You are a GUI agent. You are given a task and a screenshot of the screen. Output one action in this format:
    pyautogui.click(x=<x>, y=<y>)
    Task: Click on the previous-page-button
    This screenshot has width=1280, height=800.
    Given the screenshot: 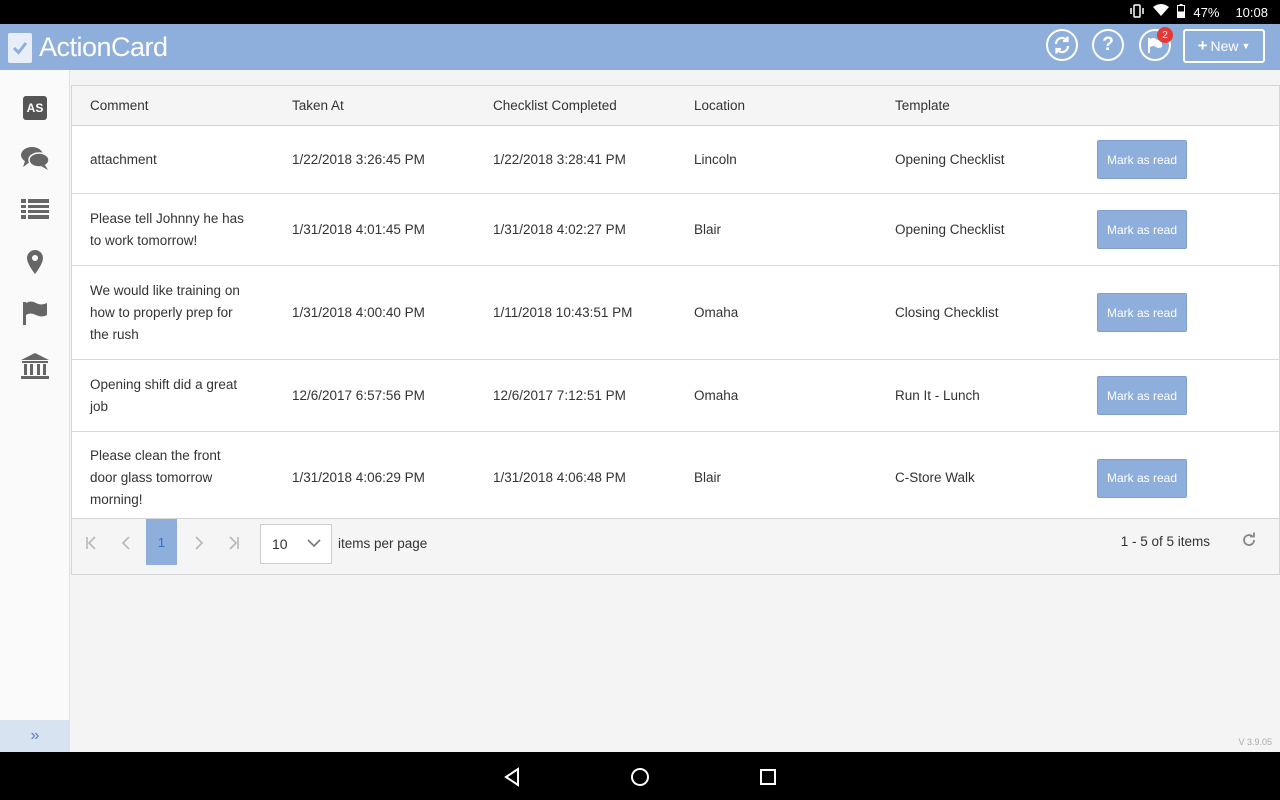 What is the action you would take?
    pyautogui.click(x=126, y=543)
    